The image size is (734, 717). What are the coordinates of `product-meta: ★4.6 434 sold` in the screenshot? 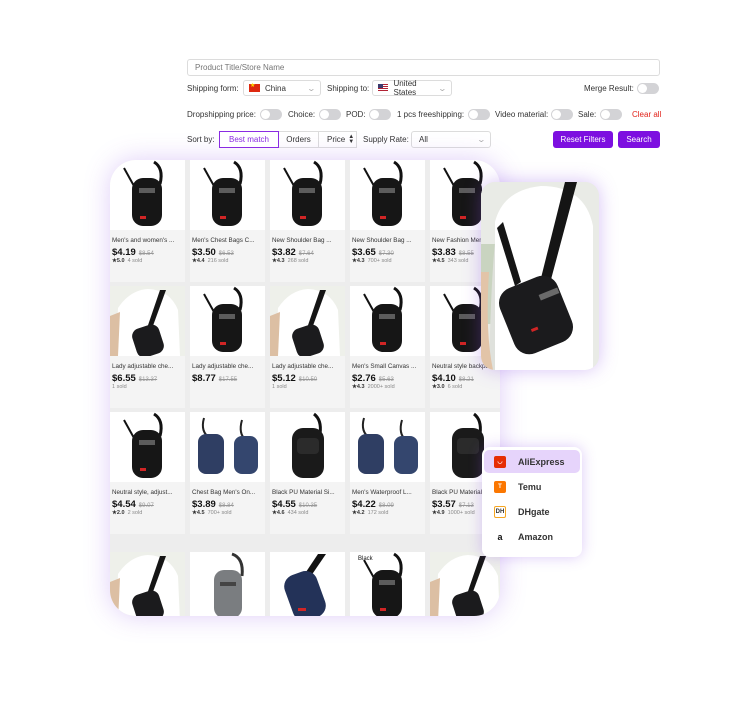 It's located at (290, 513).